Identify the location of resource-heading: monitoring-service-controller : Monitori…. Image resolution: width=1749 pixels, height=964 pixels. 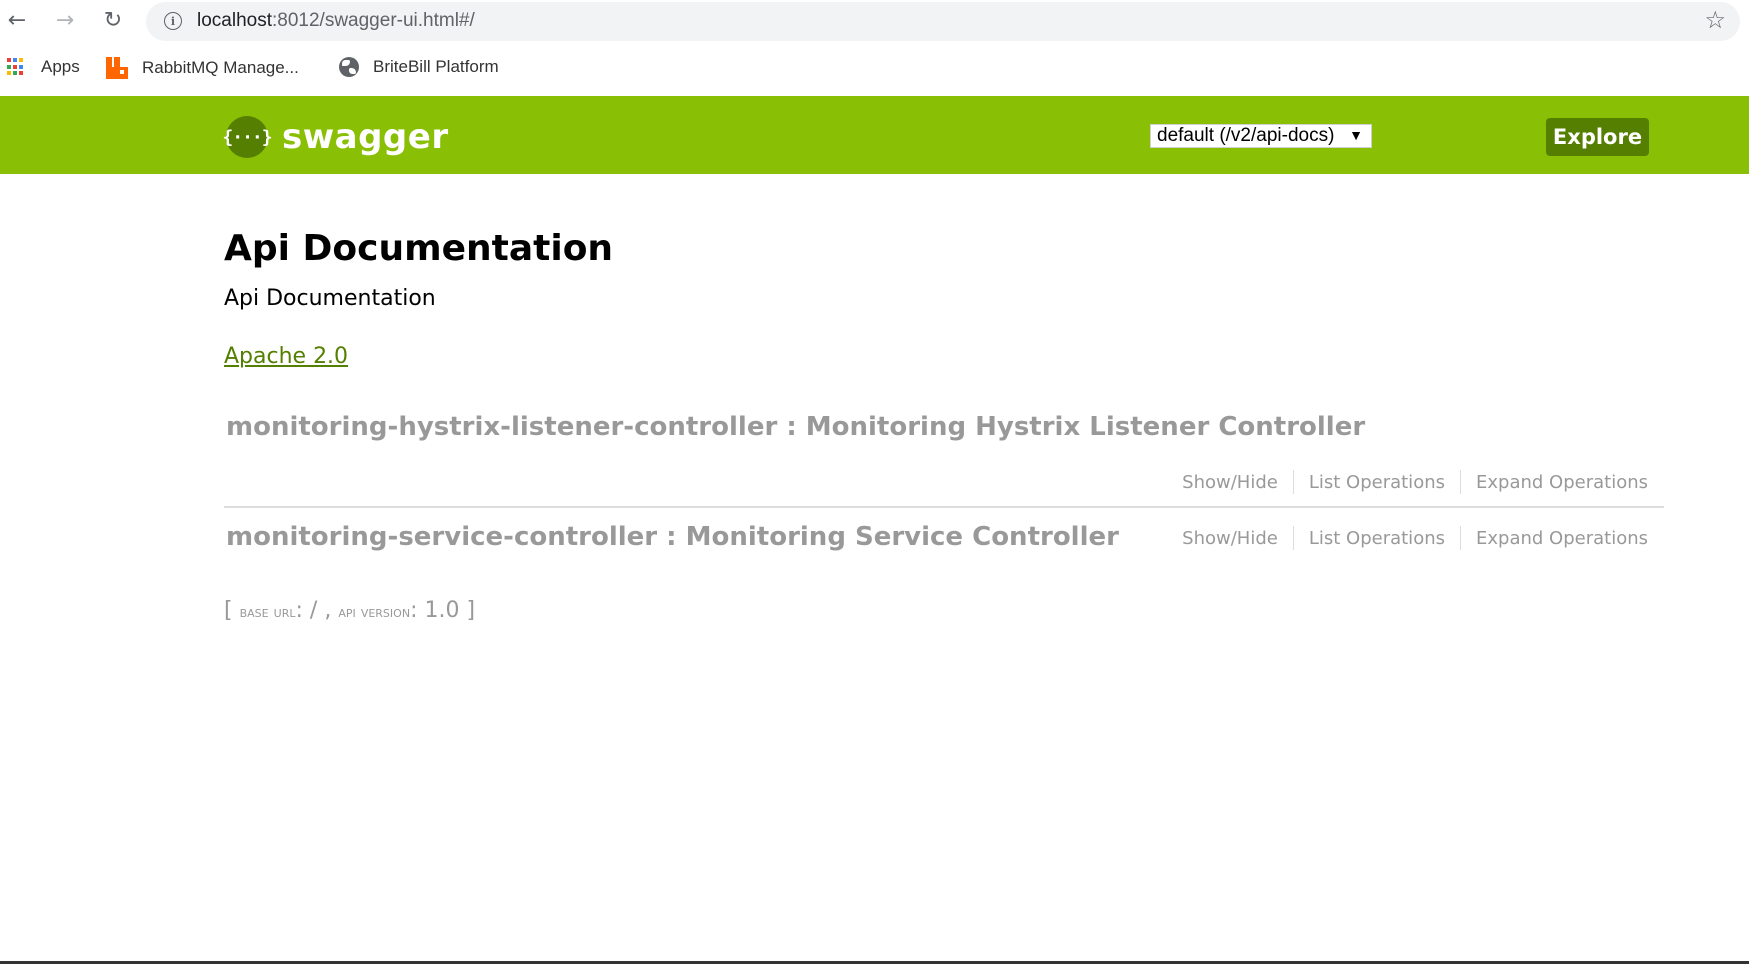
(672, 537).